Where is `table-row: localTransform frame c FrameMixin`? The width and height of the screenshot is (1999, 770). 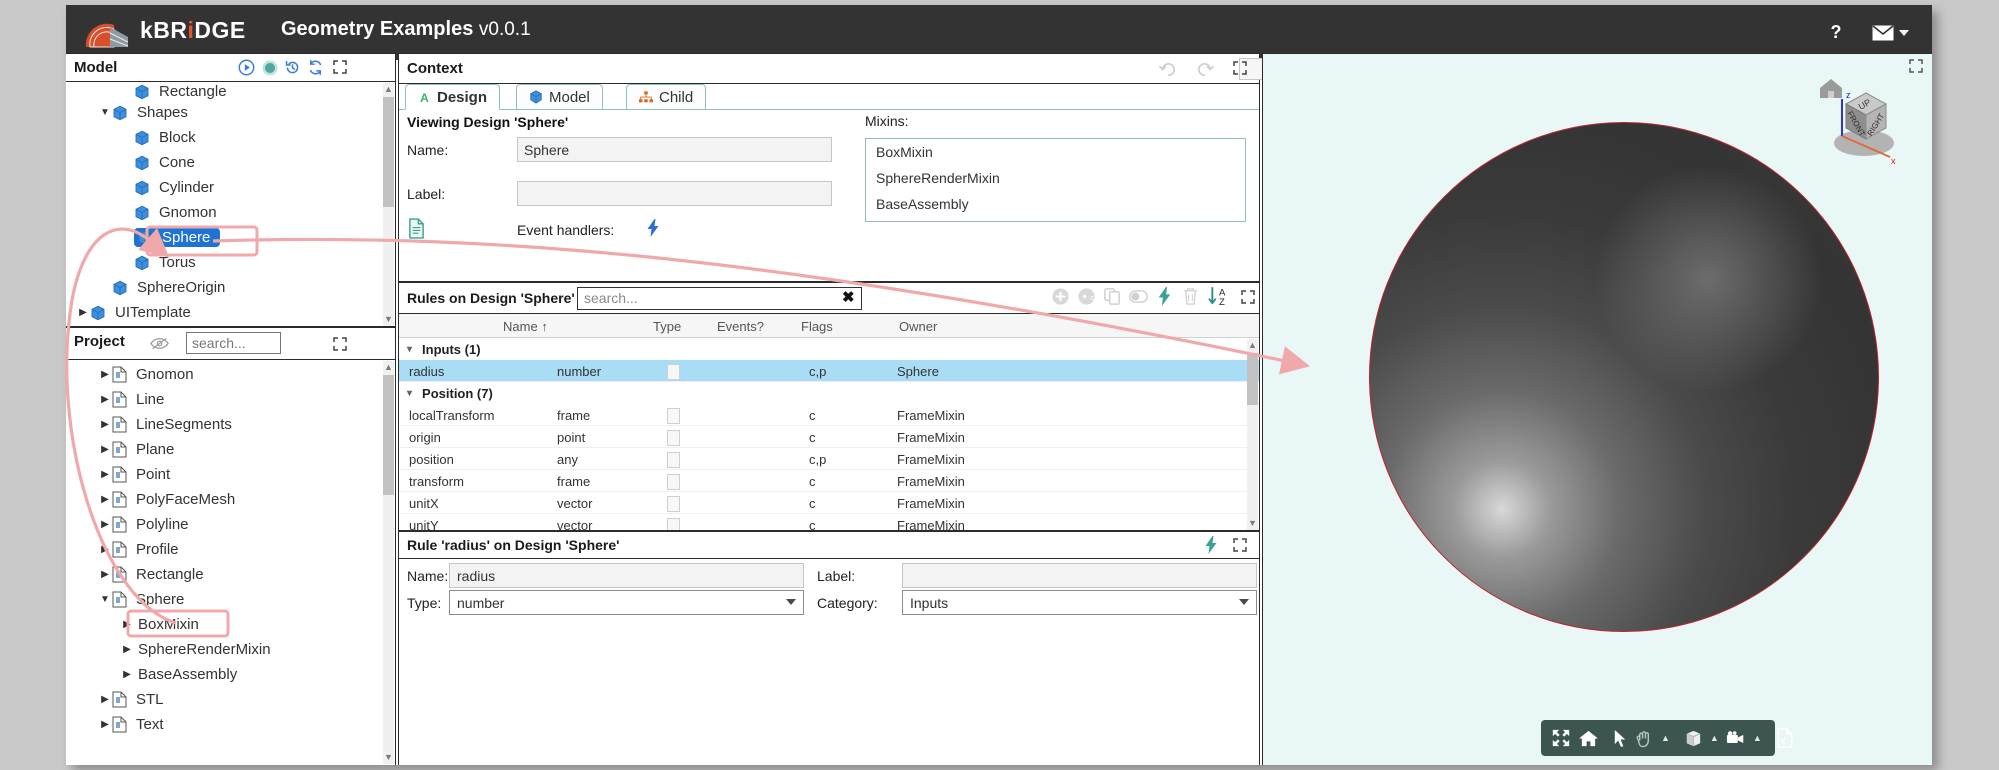
table-row: localTransform frame c FrameMixin is located at coordinates (829, 415).